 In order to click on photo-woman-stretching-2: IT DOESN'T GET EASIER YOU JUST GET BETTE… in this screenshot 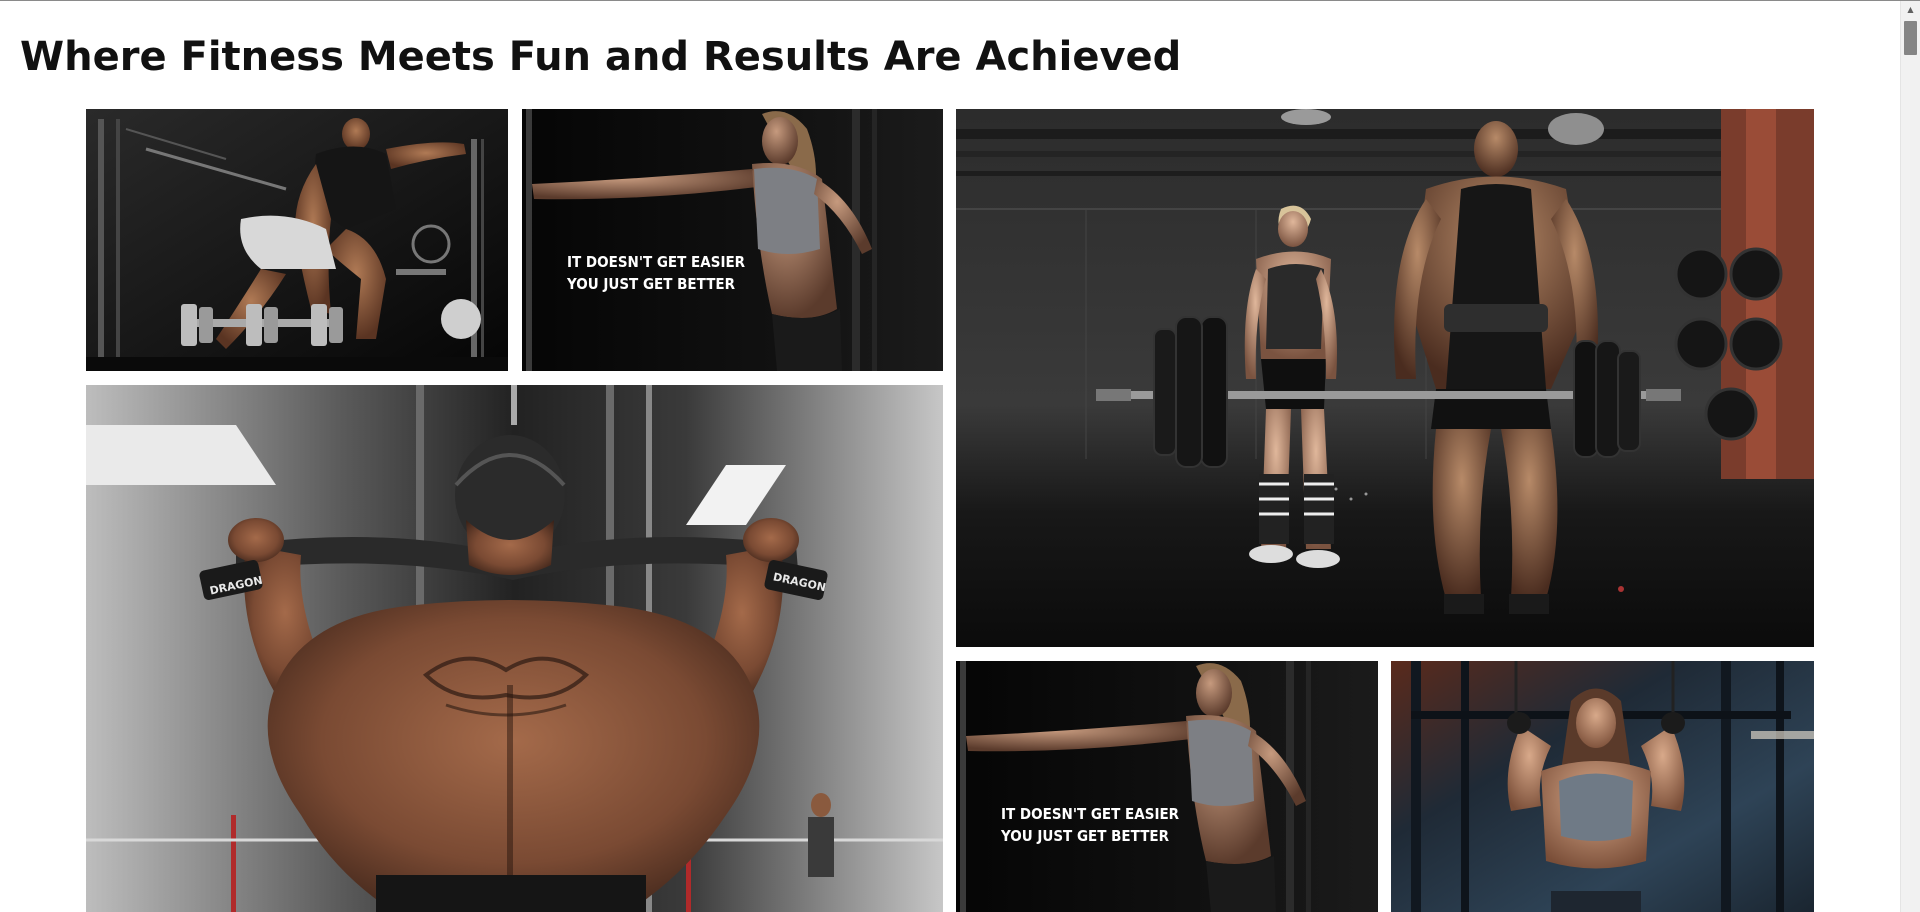, I will do `click(1167, 786)`.